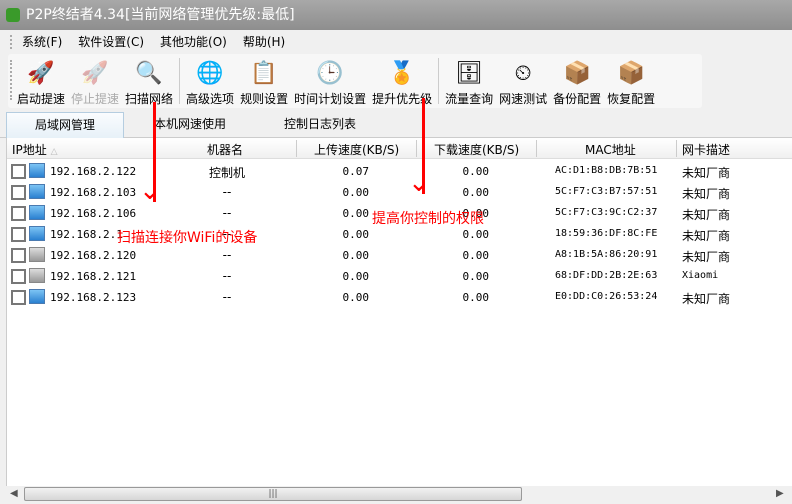 Image resolution: width=792 pixels, height=504 pixels. I want to click on cell-mac: E0:DD:C0:26:53:24, so click(606, 296).